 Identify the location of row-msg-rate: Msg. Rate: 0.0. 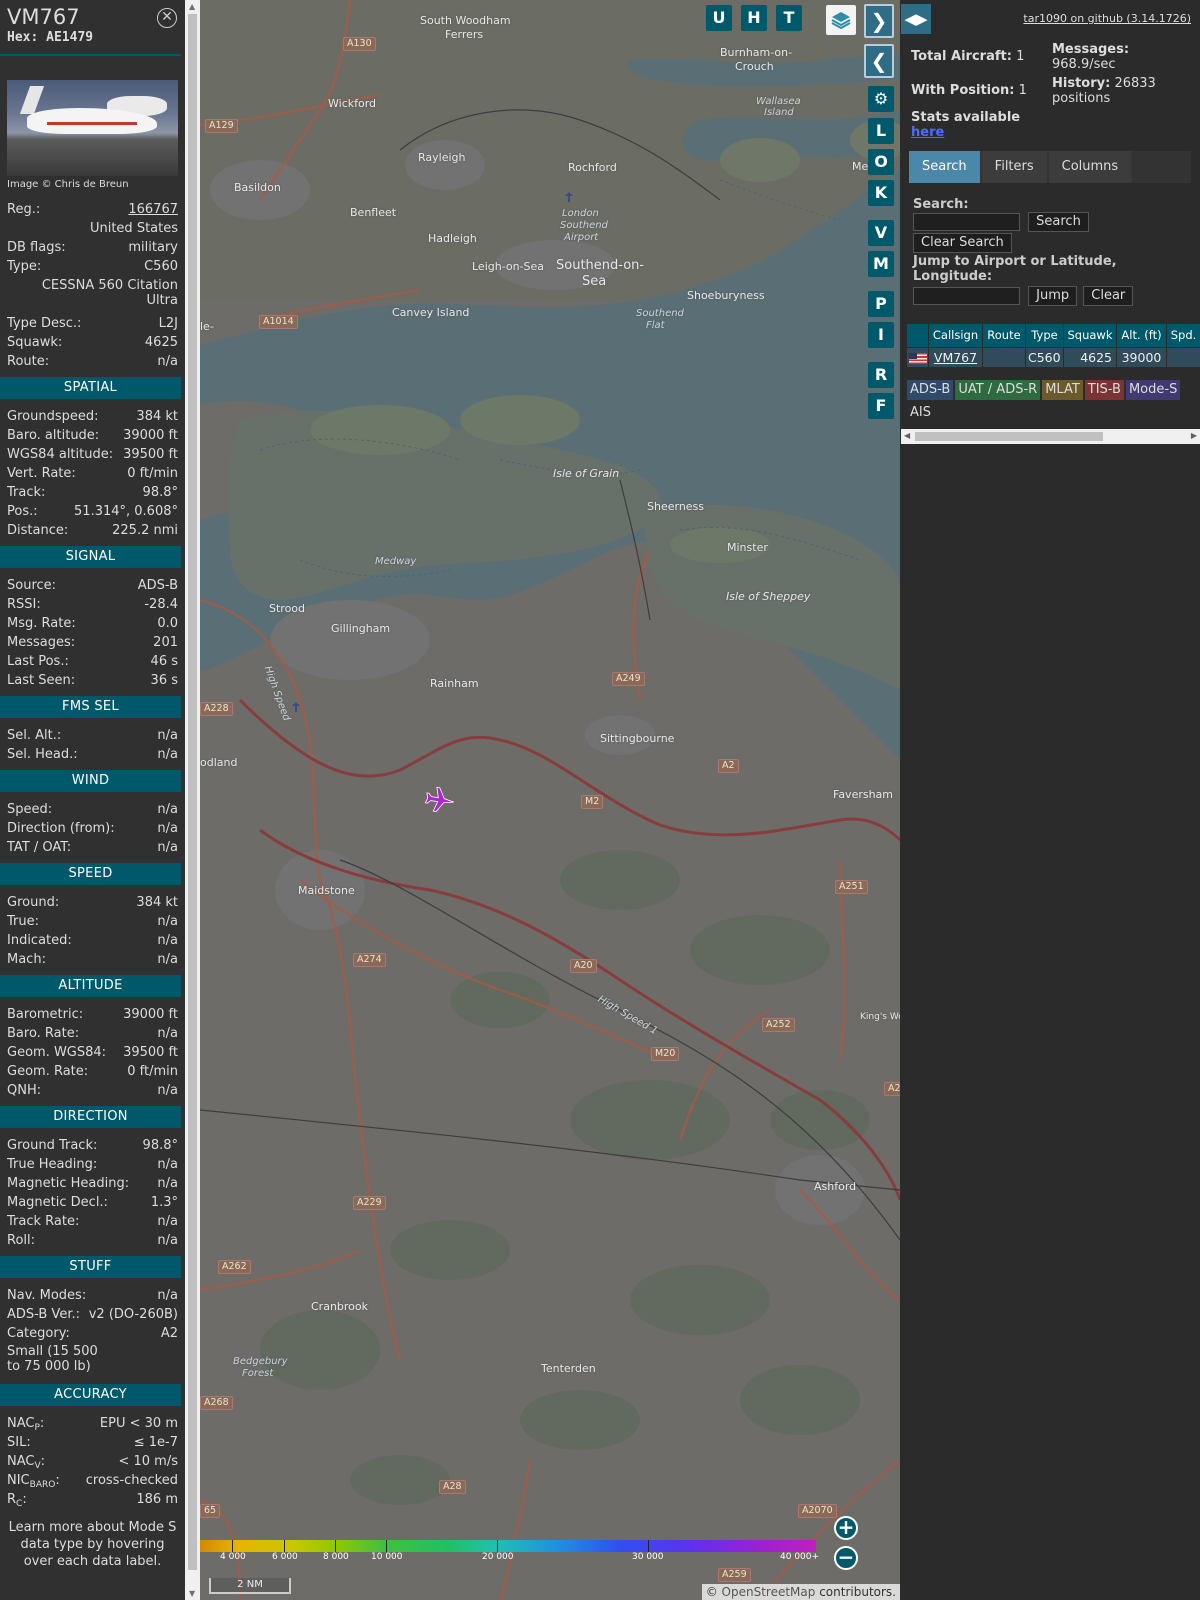
(92, 623).